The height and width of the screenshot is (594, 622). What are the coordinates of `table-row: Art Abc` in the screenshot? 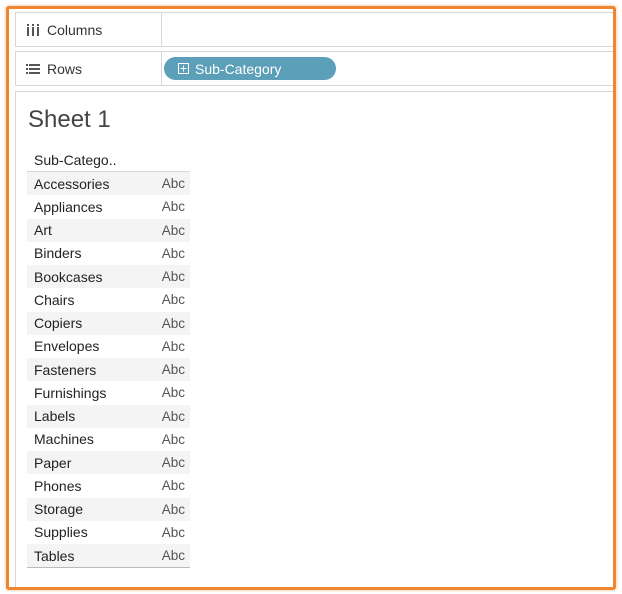 It's located at (108, 230).